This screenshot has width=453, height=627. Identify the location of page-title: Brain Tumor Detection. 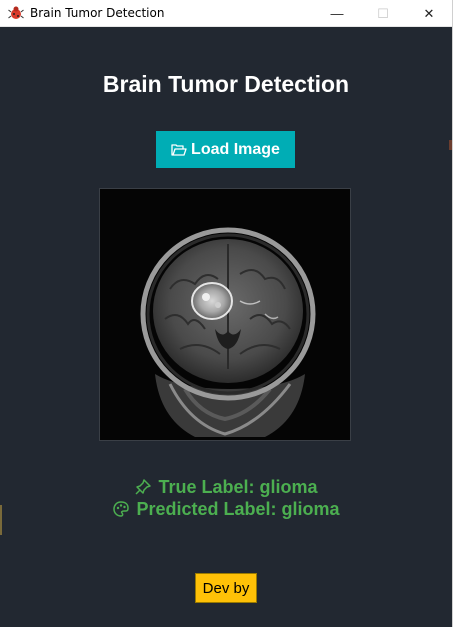
(226, 84).